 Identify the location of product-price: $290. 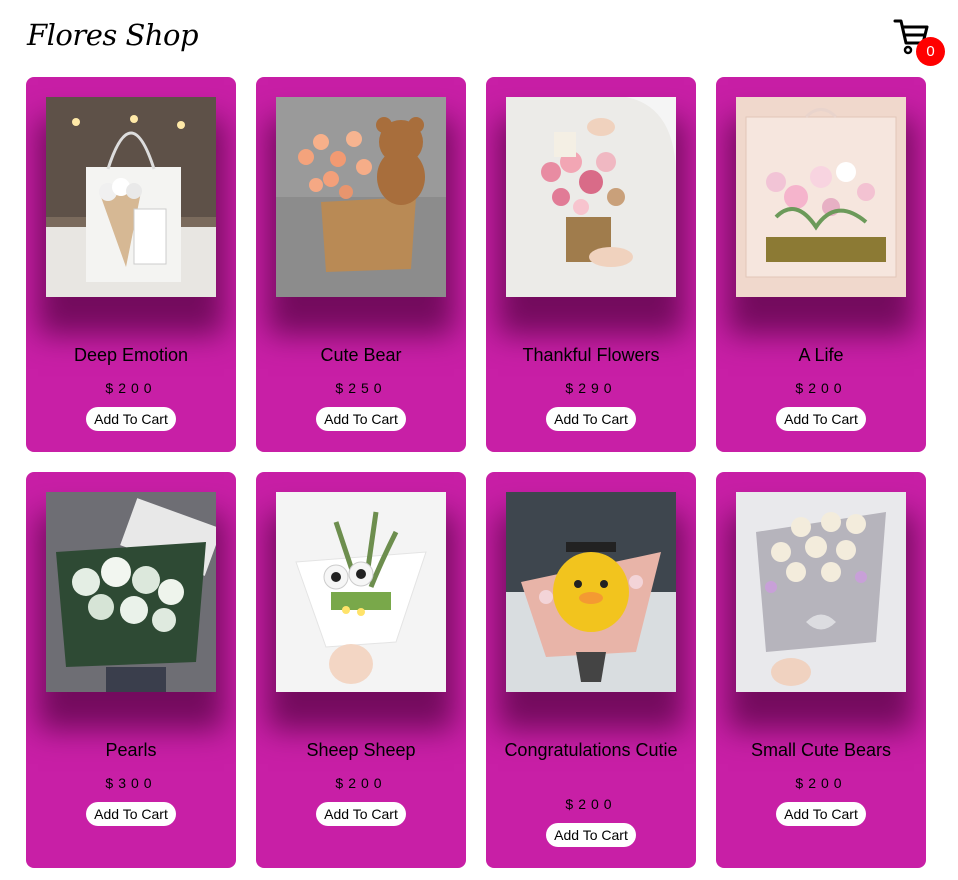
(591, 388).